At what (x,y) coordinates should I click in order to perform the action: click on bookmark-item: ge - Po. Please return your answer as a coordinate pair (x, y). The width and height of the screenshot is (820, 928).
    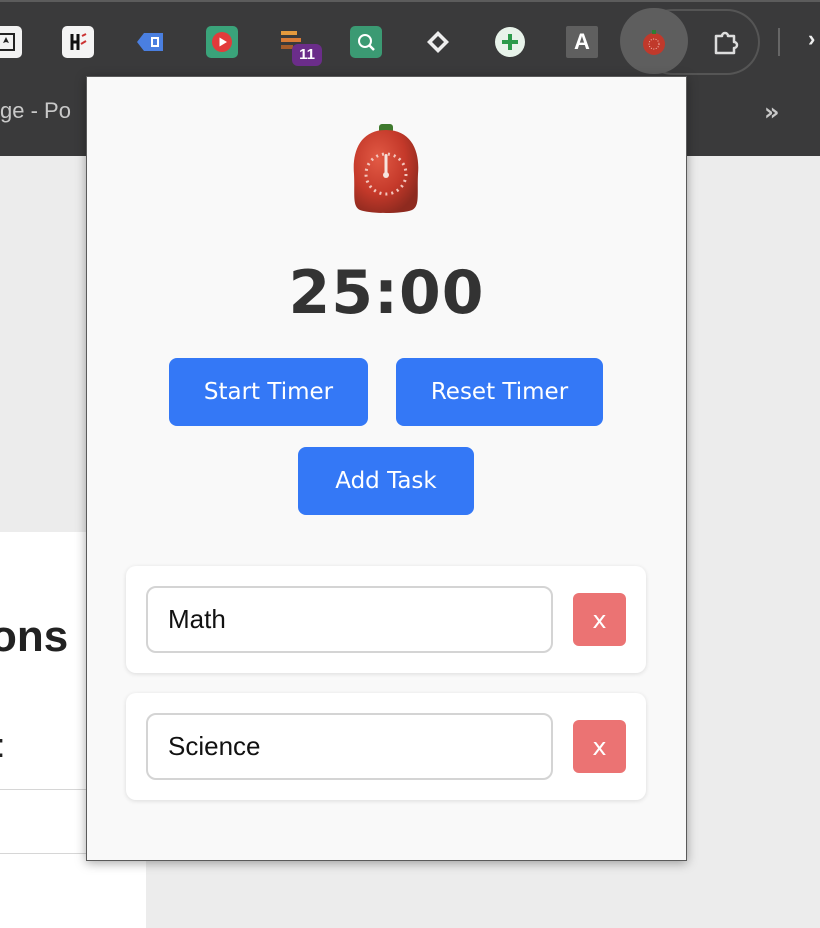
    Looking at the image, I should click on (35, 111).